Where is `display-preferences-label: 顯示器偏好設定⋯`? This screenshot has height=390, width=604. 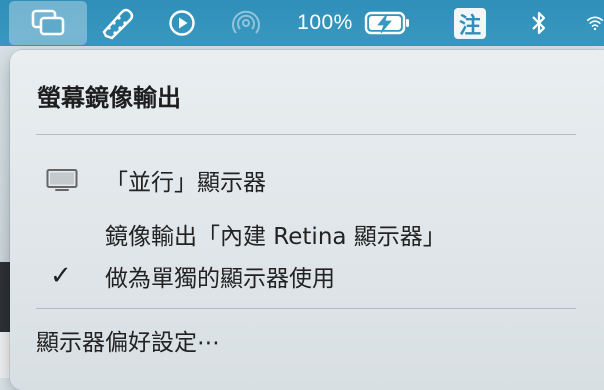 display-preferences-label: 顯示器偏好設定⋯ is located at coordinates (128, 343).